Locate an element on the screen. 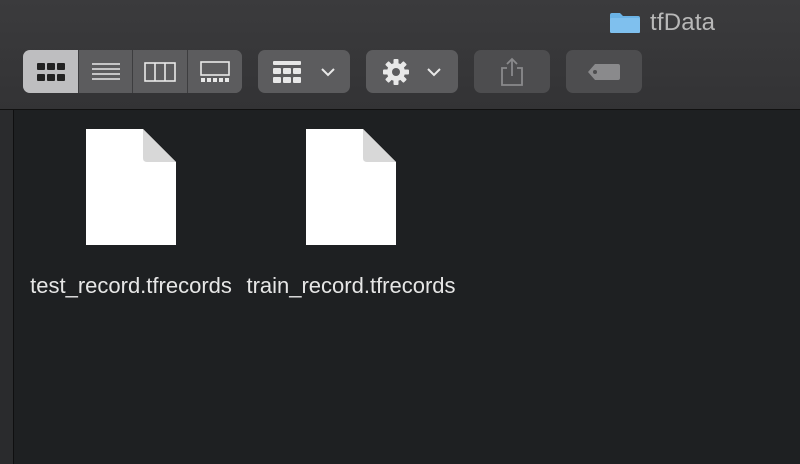 Image resolution: width=800 pixels, height=464 pixels. file-item: test_record.tfrecords is located at coordinates (131, 215).